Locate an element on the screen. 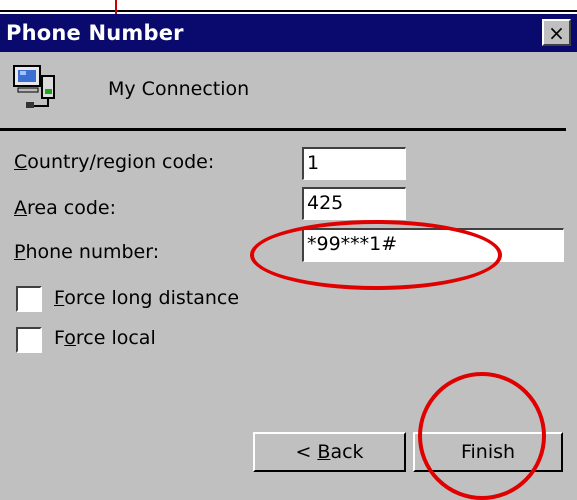 This screenshot has height=500, width=577. force-long-distance-label: Force long distance is located at coordinates (146, 298).